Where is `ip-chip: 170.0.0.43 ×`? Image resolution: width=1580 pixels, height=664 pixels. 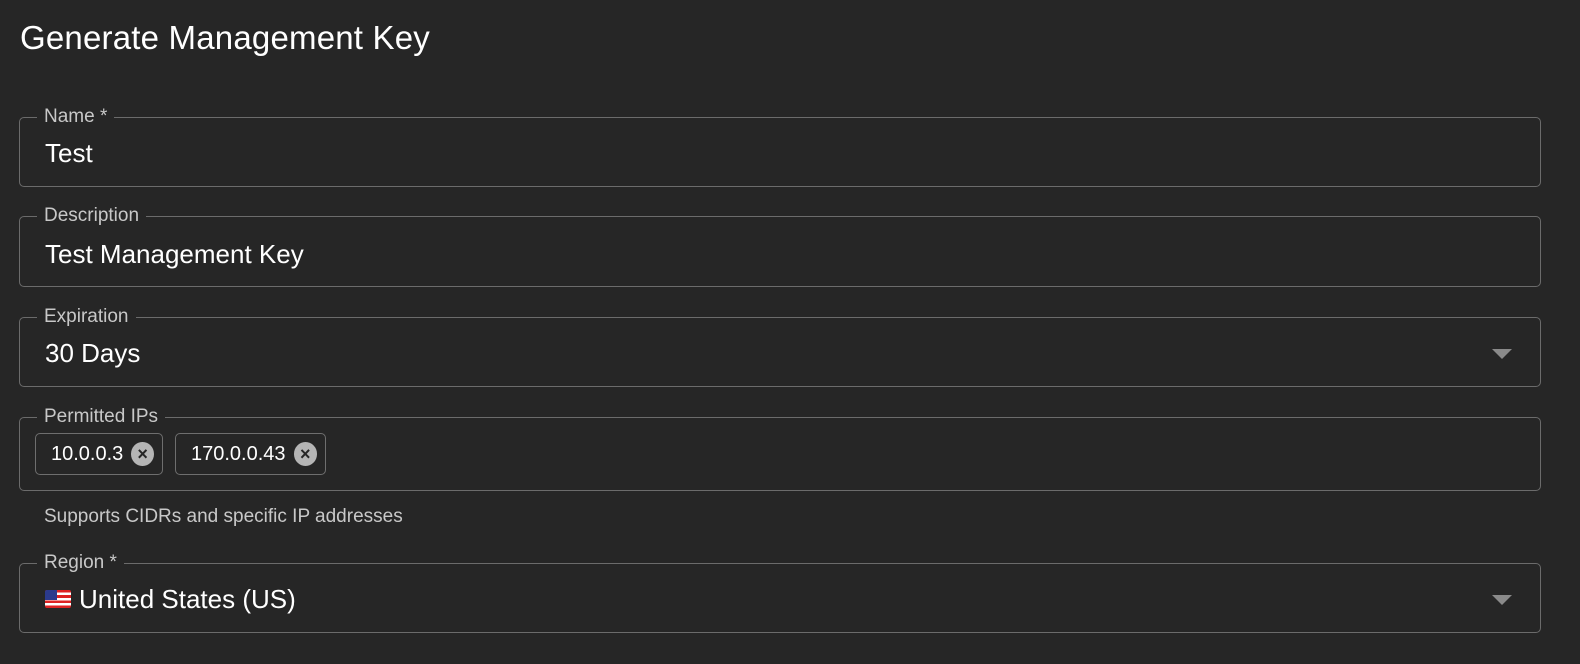
ip-chip: 170.0.0.43 × is located at coordinates (250, 454).